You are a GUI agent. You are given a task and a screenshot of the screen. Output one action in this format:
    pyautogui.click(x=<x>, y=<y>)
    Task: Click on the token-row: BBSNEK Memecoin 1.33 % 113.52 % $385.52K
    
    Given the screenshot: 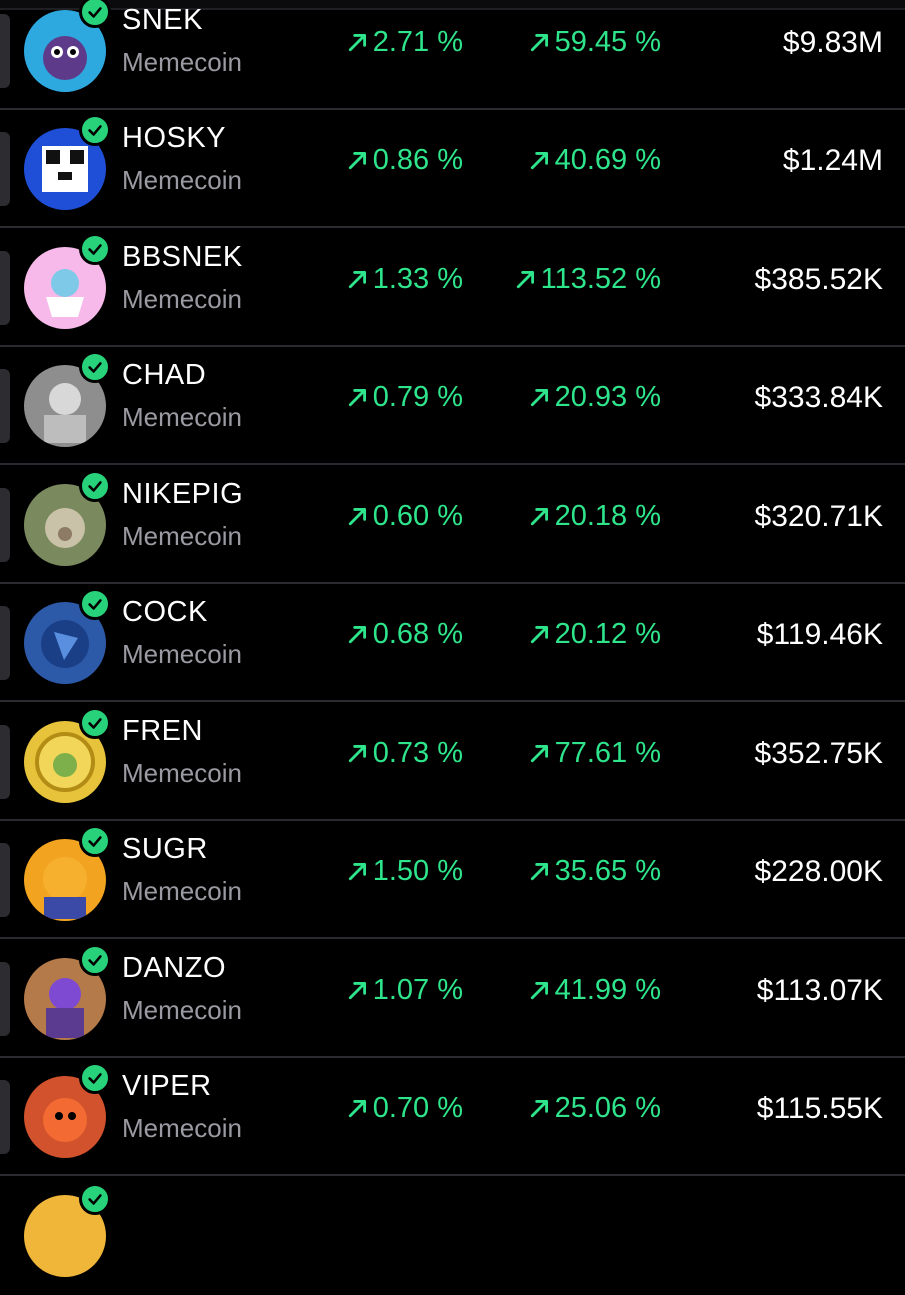 What is the action you would take?
    pyautogui.click(x=452, y=288)
    